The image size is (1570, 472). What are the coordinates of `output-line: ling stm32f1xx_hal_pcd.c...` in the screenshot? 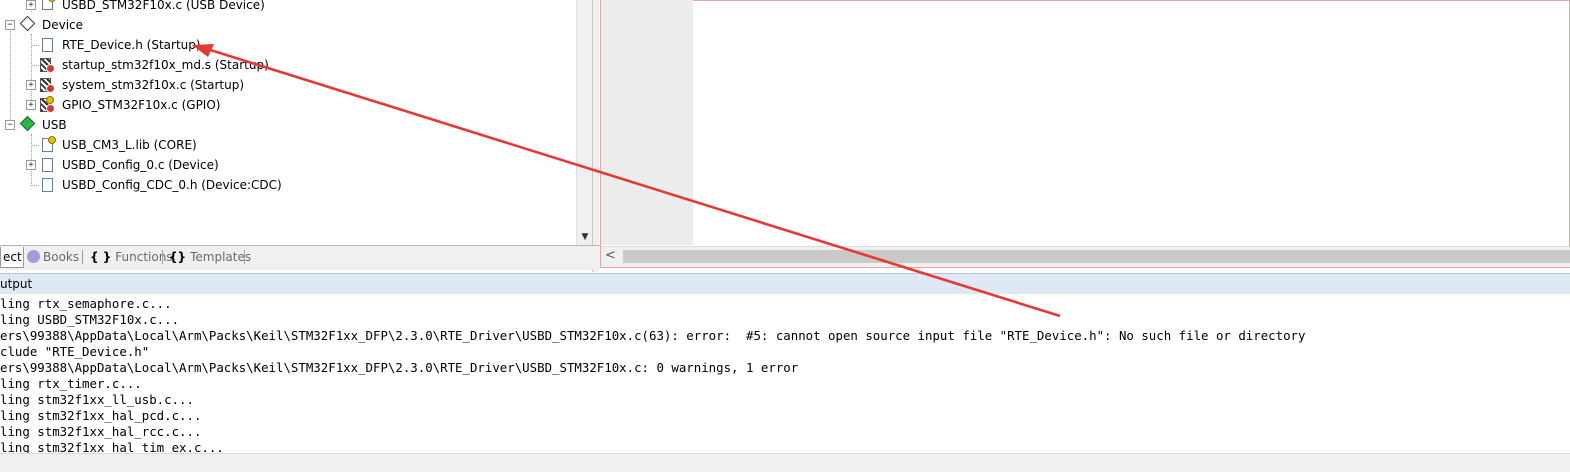 It's located at (101, 415).